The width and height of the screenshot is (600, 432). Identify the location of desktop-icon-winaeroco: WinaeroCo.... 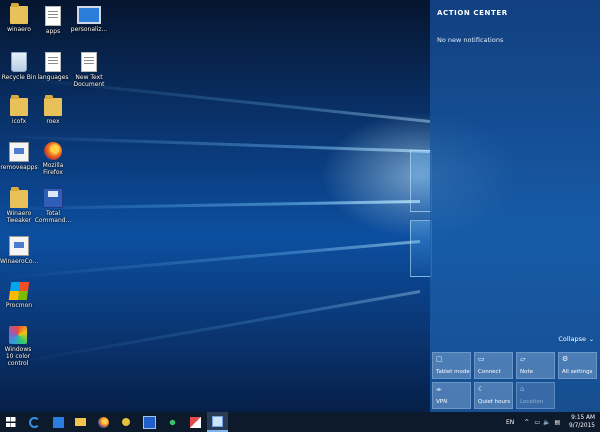
(19, 250).